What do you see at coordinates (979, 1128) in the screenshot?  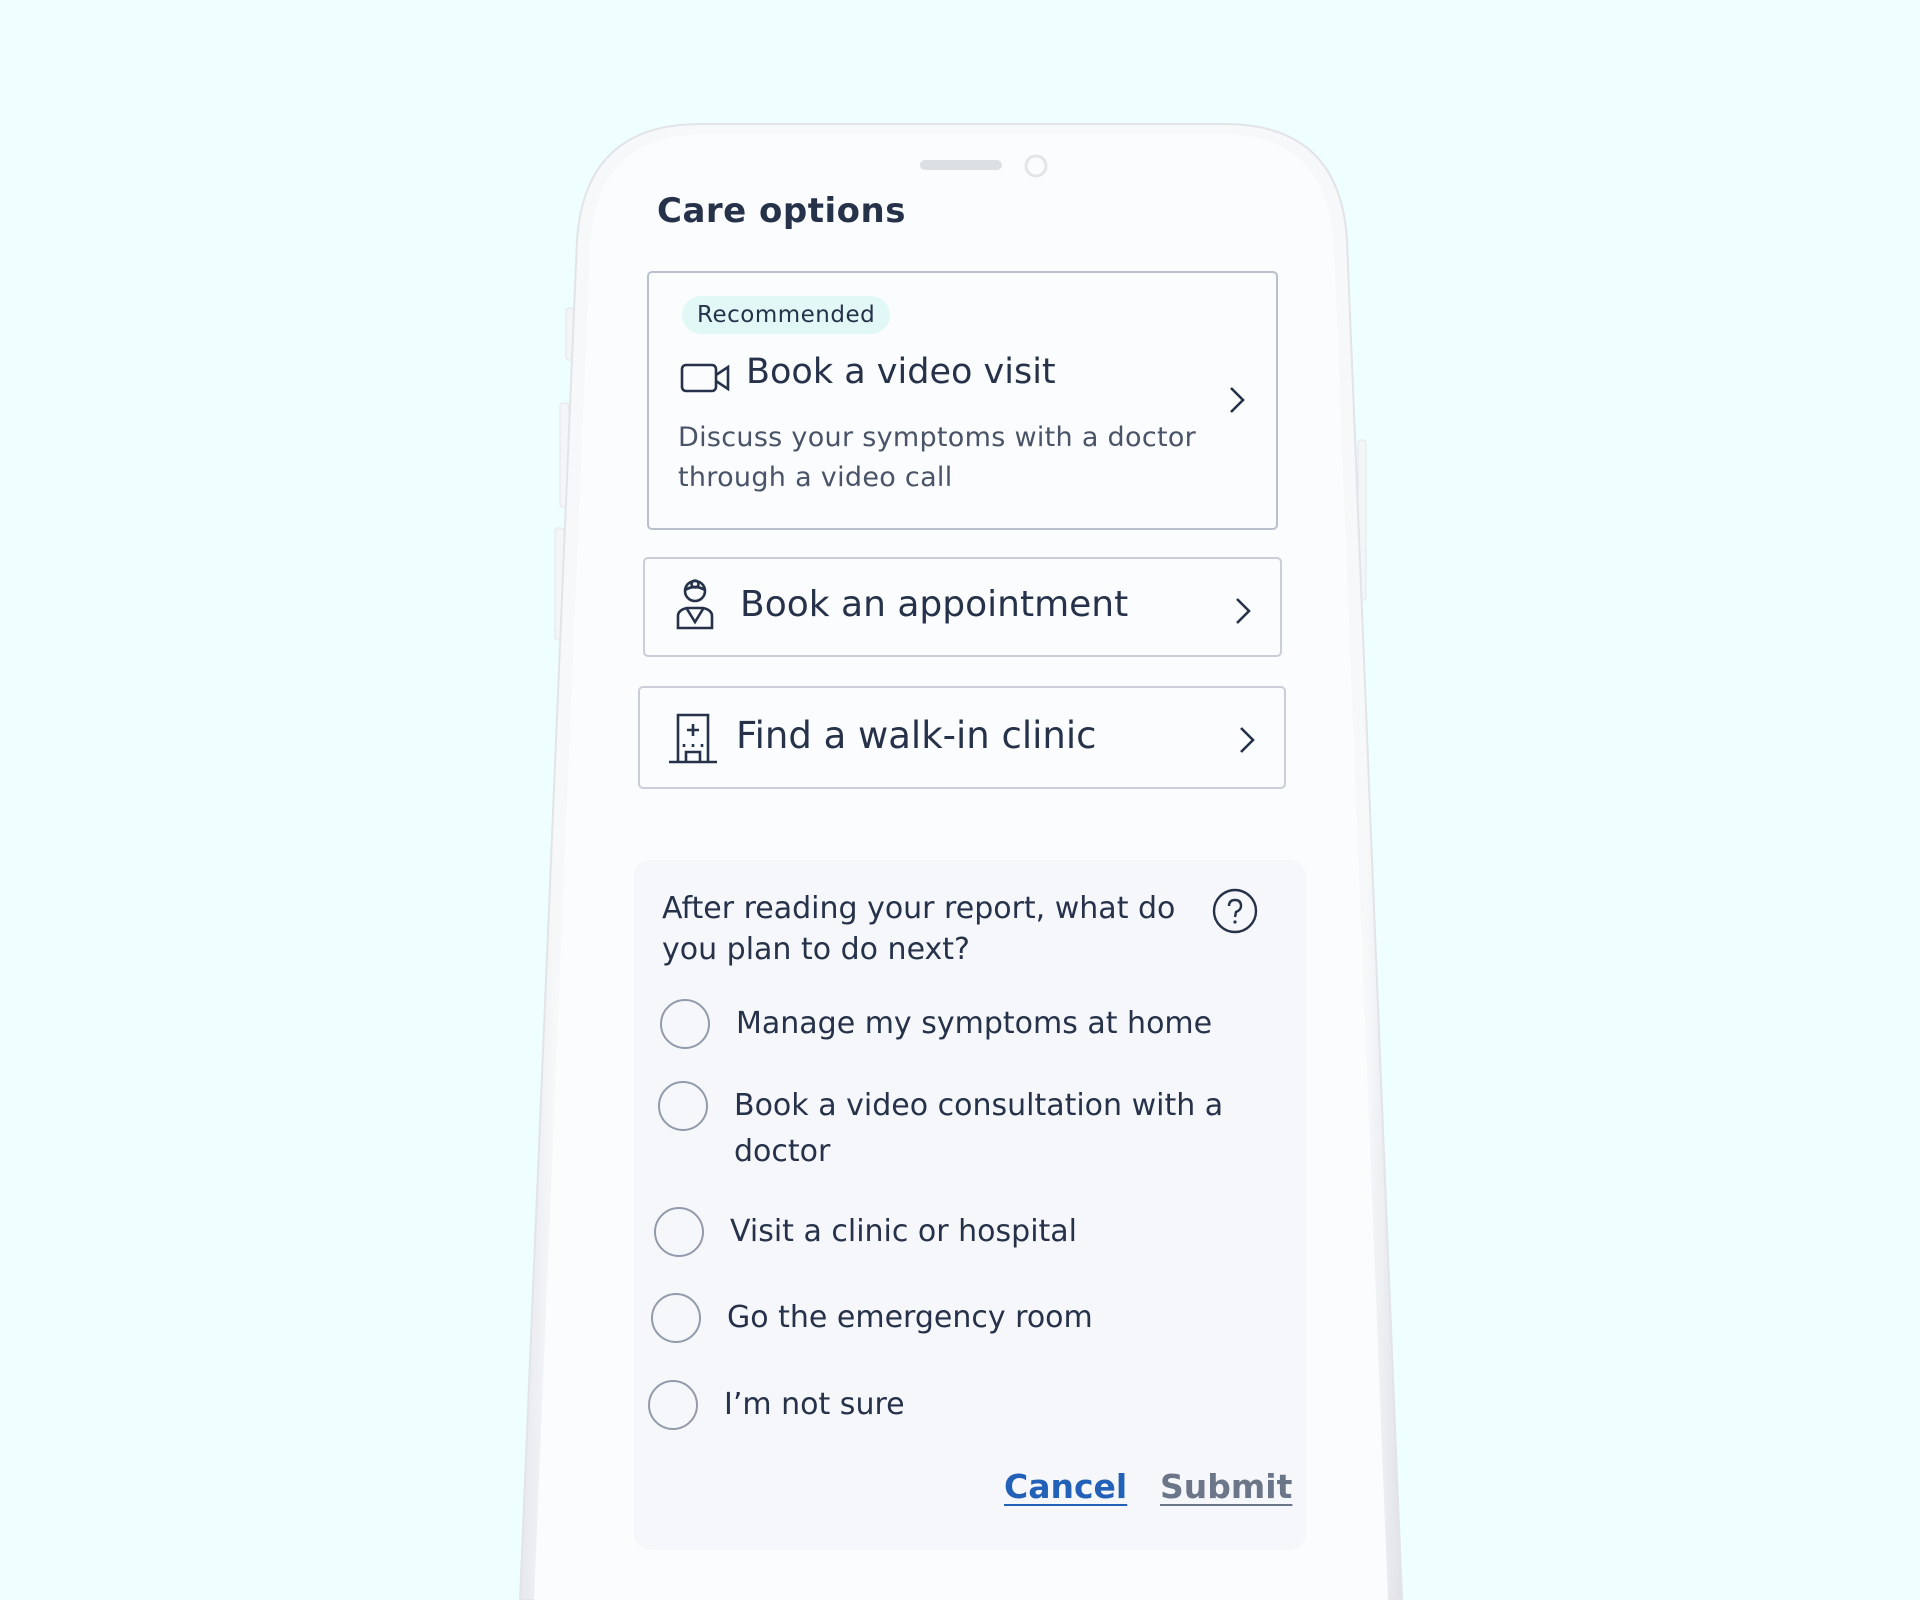 I see `survey-option-label: Book a video consultation with a doctor` at bounding box center [979, 1128].